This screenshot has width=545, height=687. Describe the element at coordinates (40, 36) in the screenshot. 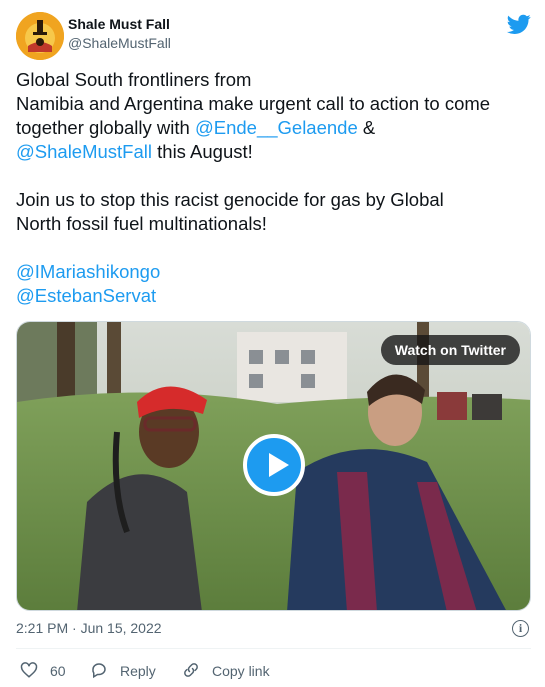

I see `avatar` at that location.